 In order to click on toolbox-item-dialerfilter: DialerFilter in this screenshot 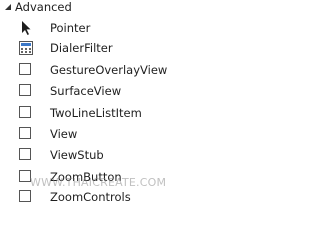, I will do `click(101, 48)`.